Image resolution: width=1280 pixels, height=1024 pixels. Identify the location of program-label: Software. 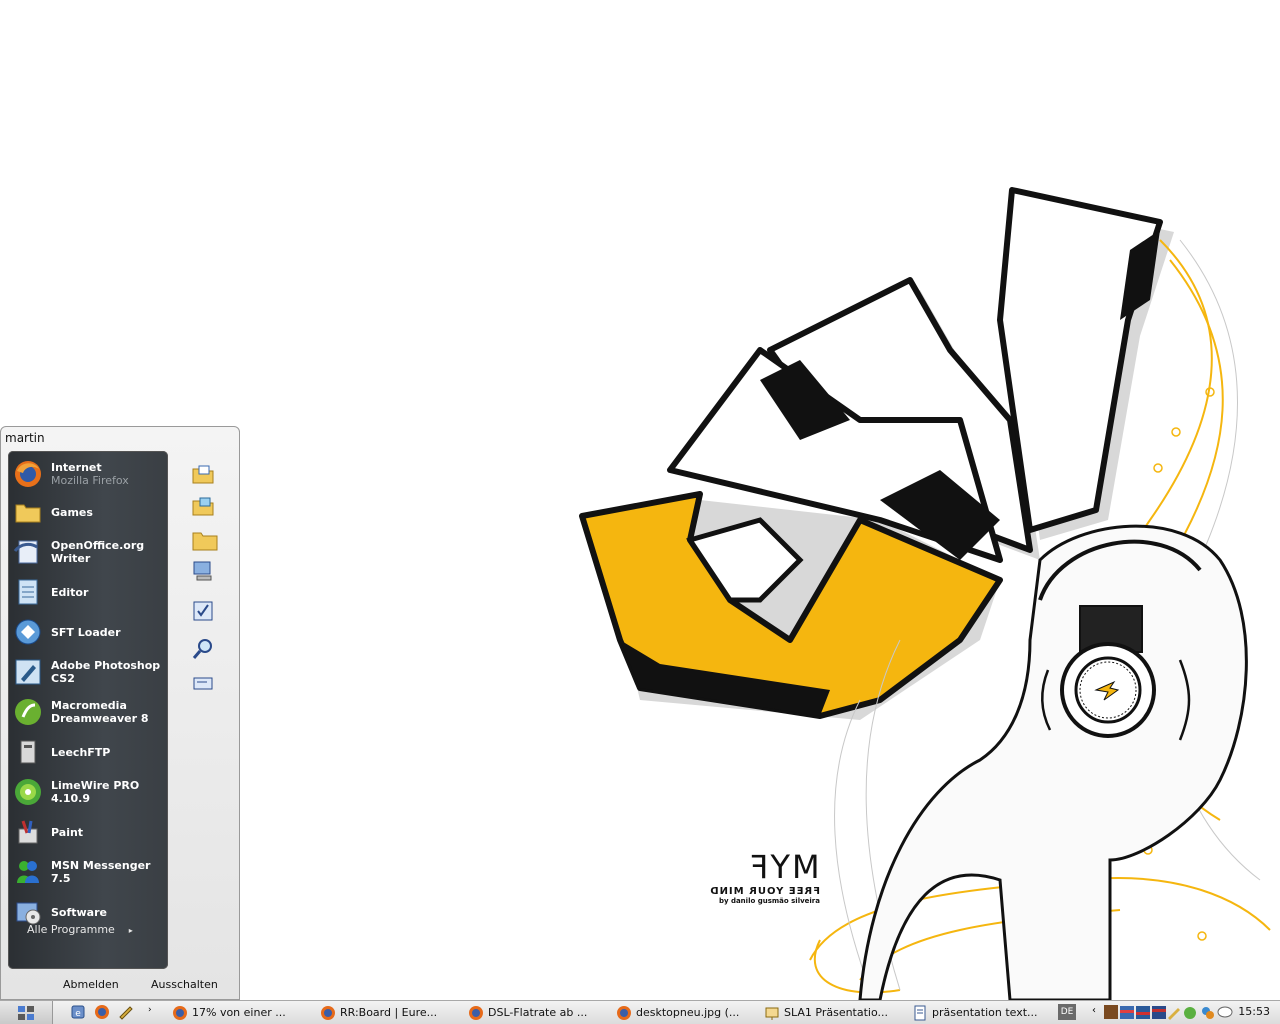
(79, 912).